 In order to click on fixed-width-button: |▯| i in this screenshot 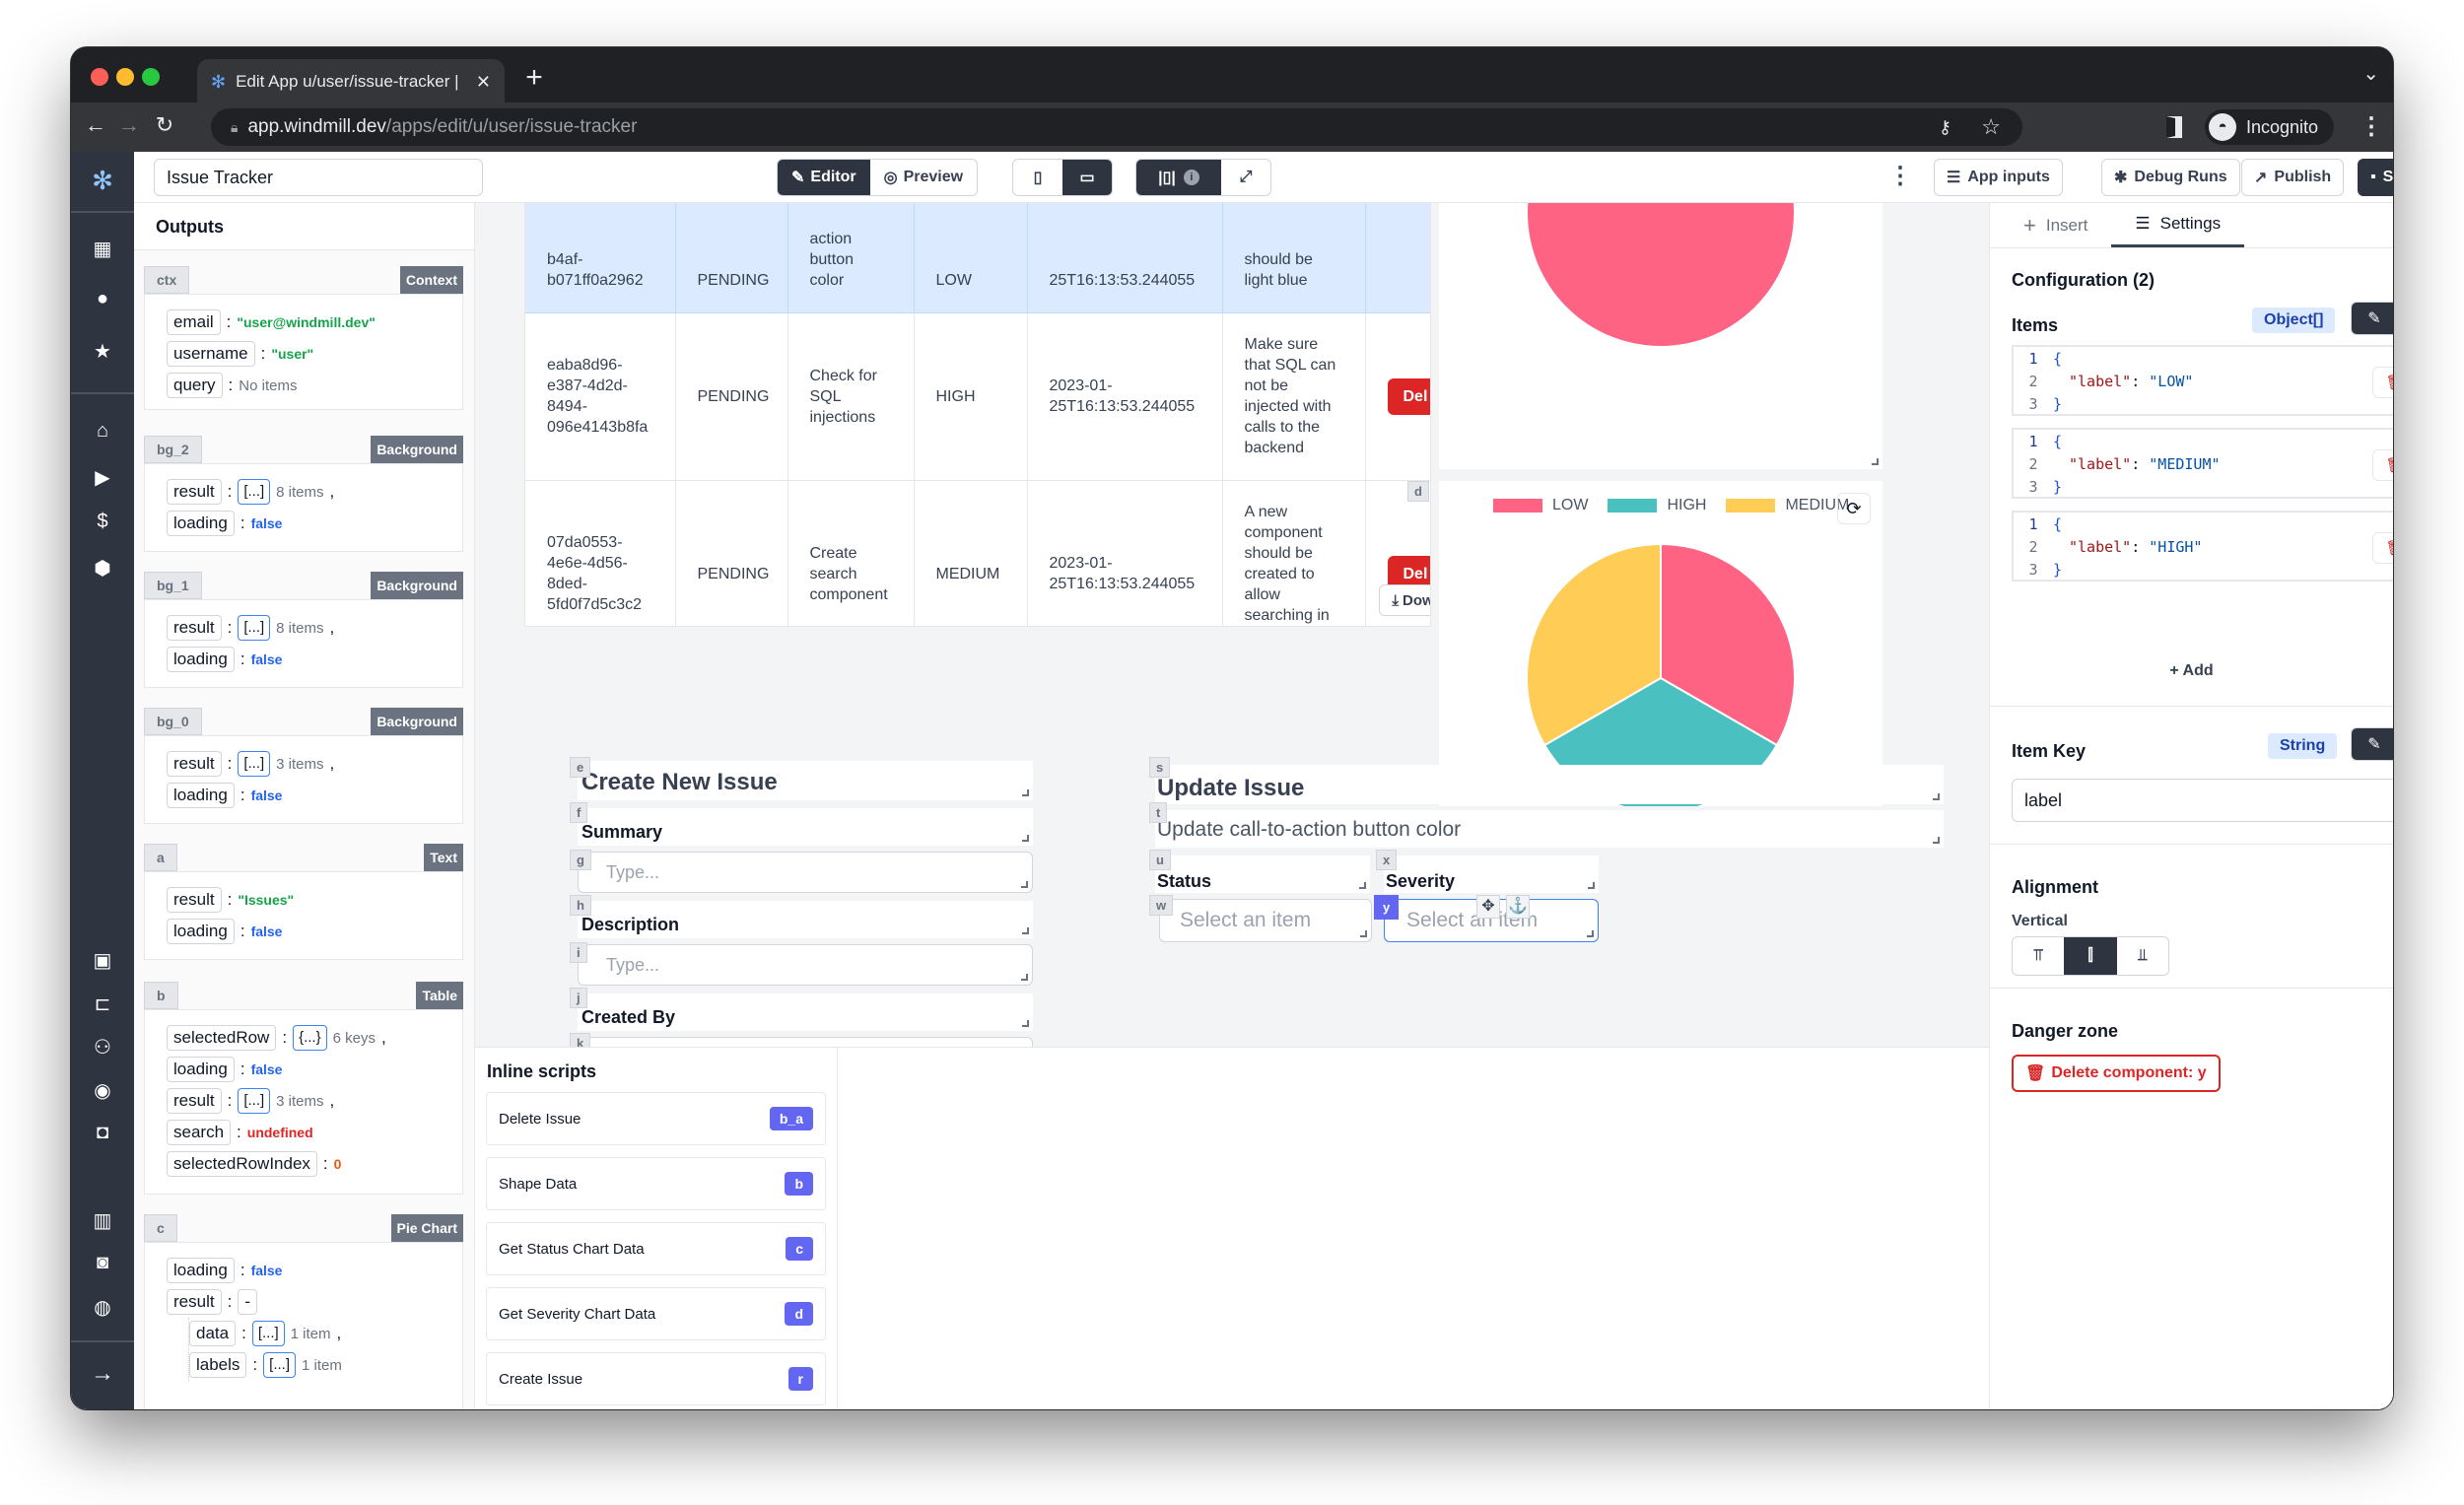, I will do `click(1178, 177)`.